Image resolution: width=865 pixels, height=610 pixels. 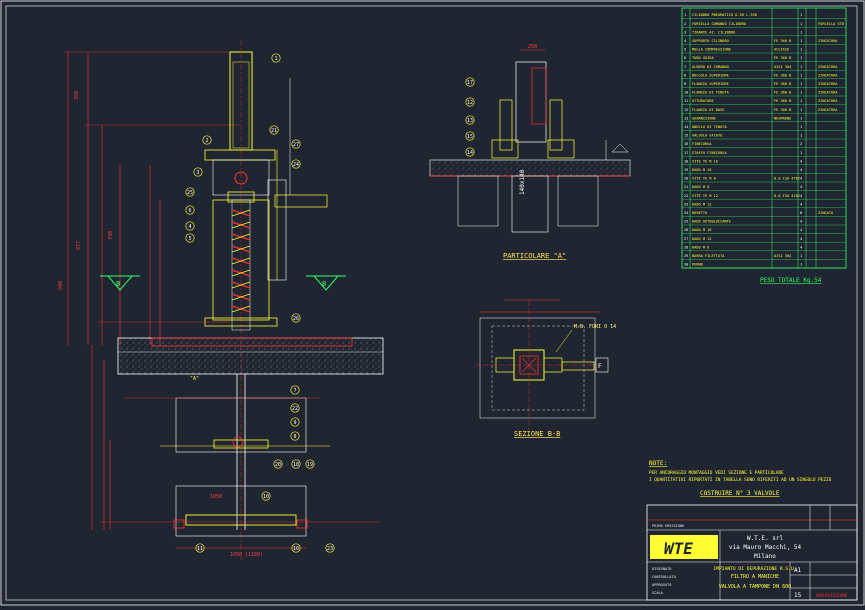 I want to click on svg-text: CONTROLLATO, so click(x=664, y=577).